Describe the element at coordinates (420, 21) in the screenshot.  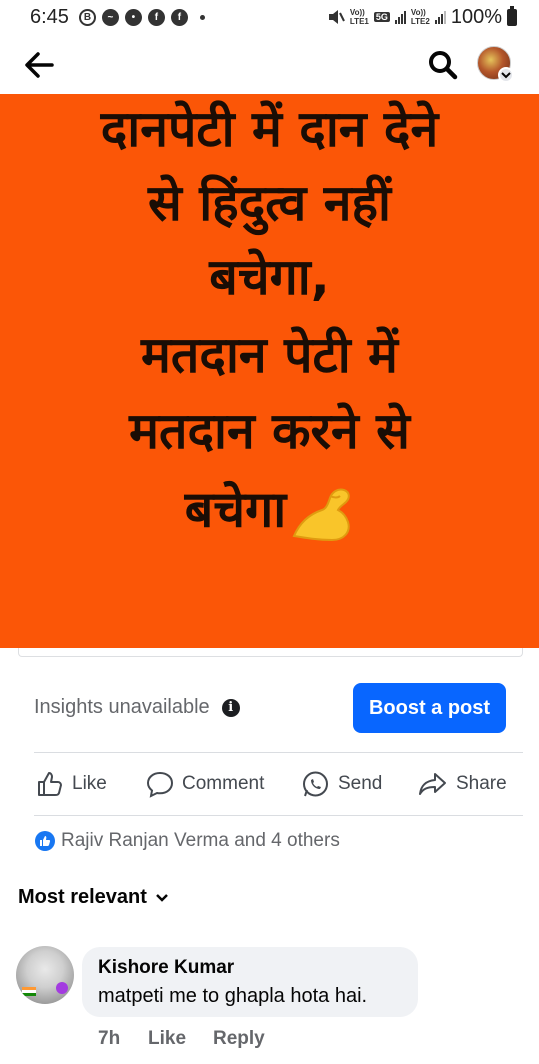
I see `net2-bottom: LTE2` at that location.